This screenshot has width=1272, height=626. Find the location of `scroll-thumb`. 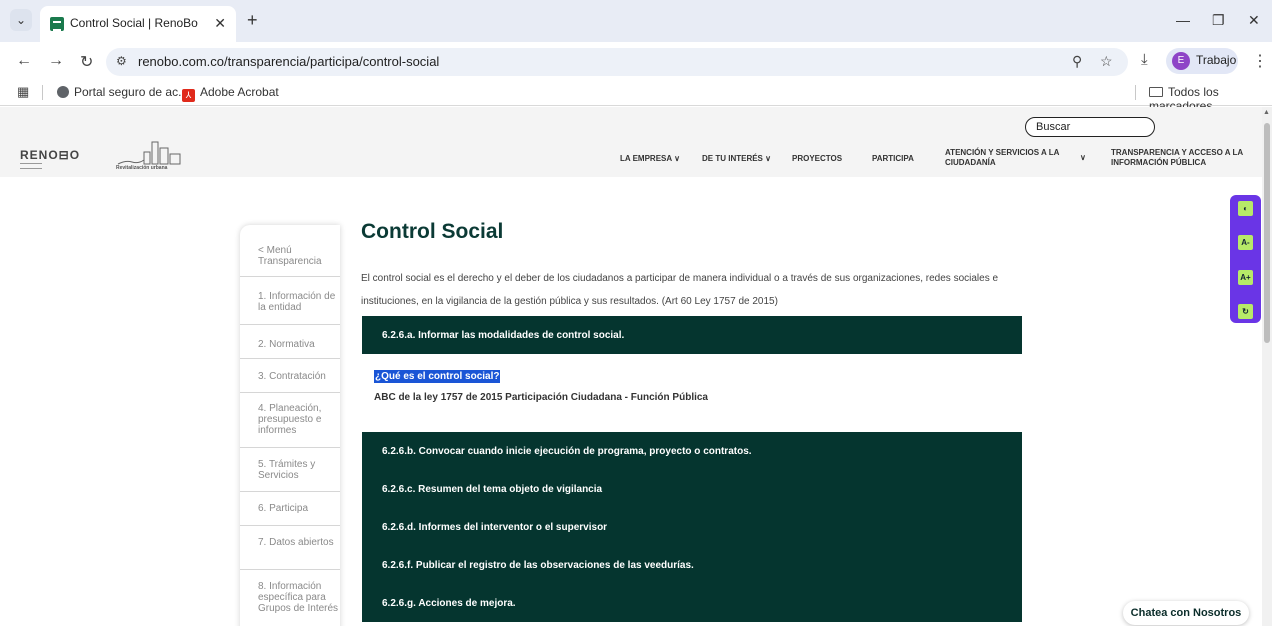

scroll-thumb is located at coordinates (1267, 233).